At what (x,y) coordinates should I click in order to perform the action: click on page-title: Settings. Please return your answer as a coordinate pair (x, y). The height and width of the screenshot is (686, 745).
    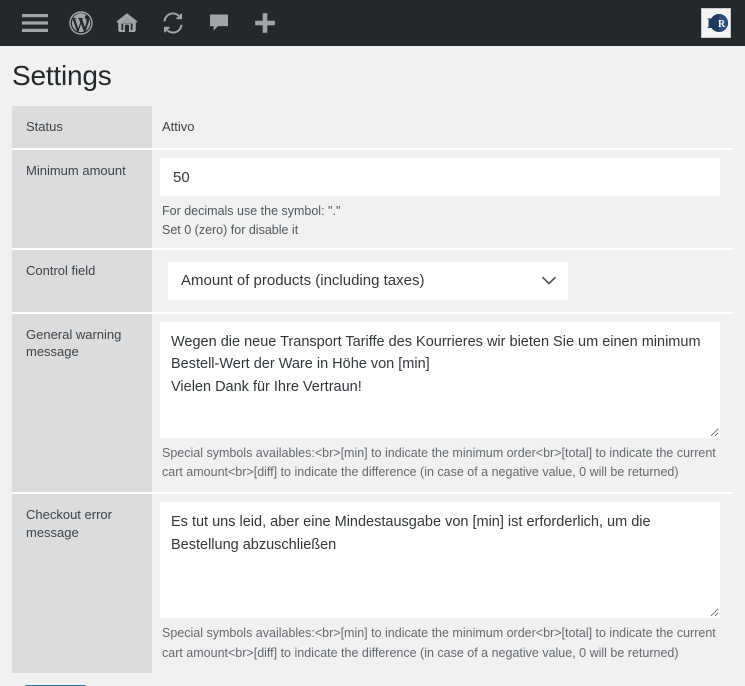
    Looking at the image, I should click on (62, 75).